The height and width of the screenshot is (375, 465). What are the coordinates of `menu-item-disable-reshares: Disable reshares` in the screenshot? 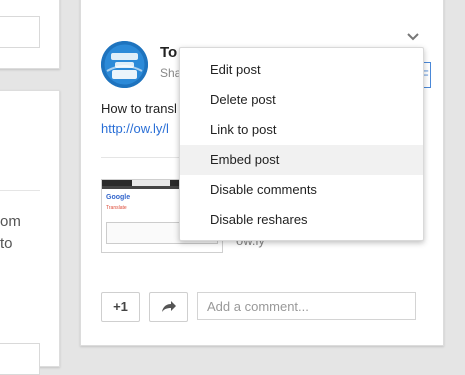 It's located at (301, 220).